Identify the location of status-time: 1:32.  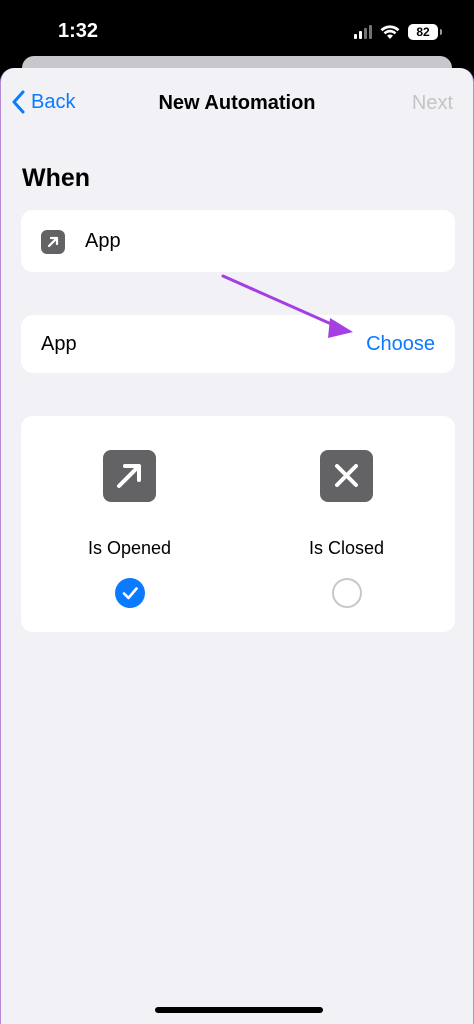
(78, 31).